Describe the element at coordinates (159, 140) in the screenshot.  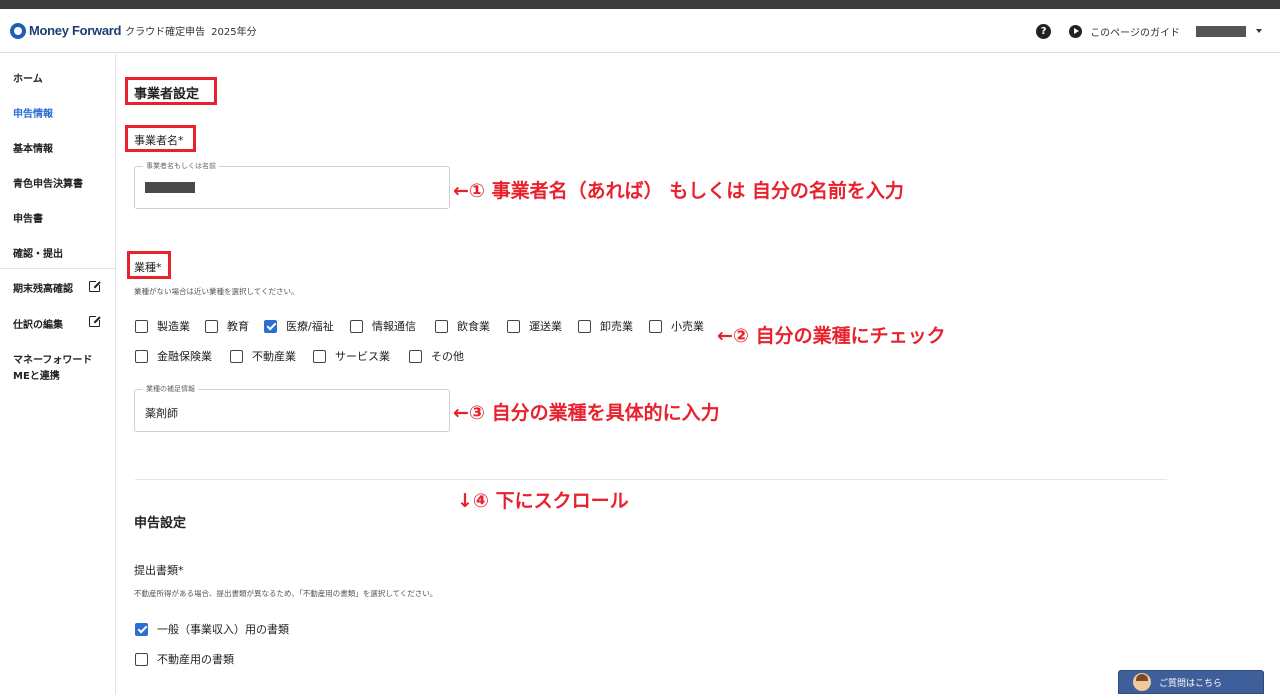
I see `business-name-label: 事業者名*` at that location.